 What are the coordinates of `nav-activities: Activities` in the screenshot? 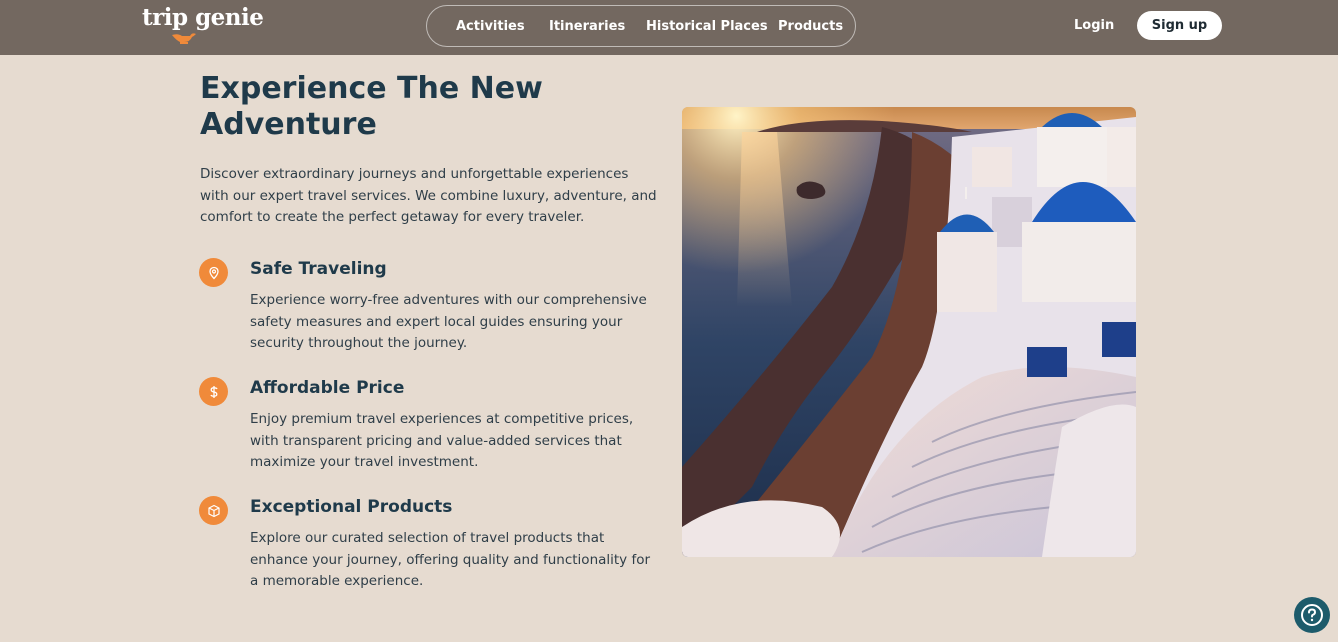 It's located at (490, 26).